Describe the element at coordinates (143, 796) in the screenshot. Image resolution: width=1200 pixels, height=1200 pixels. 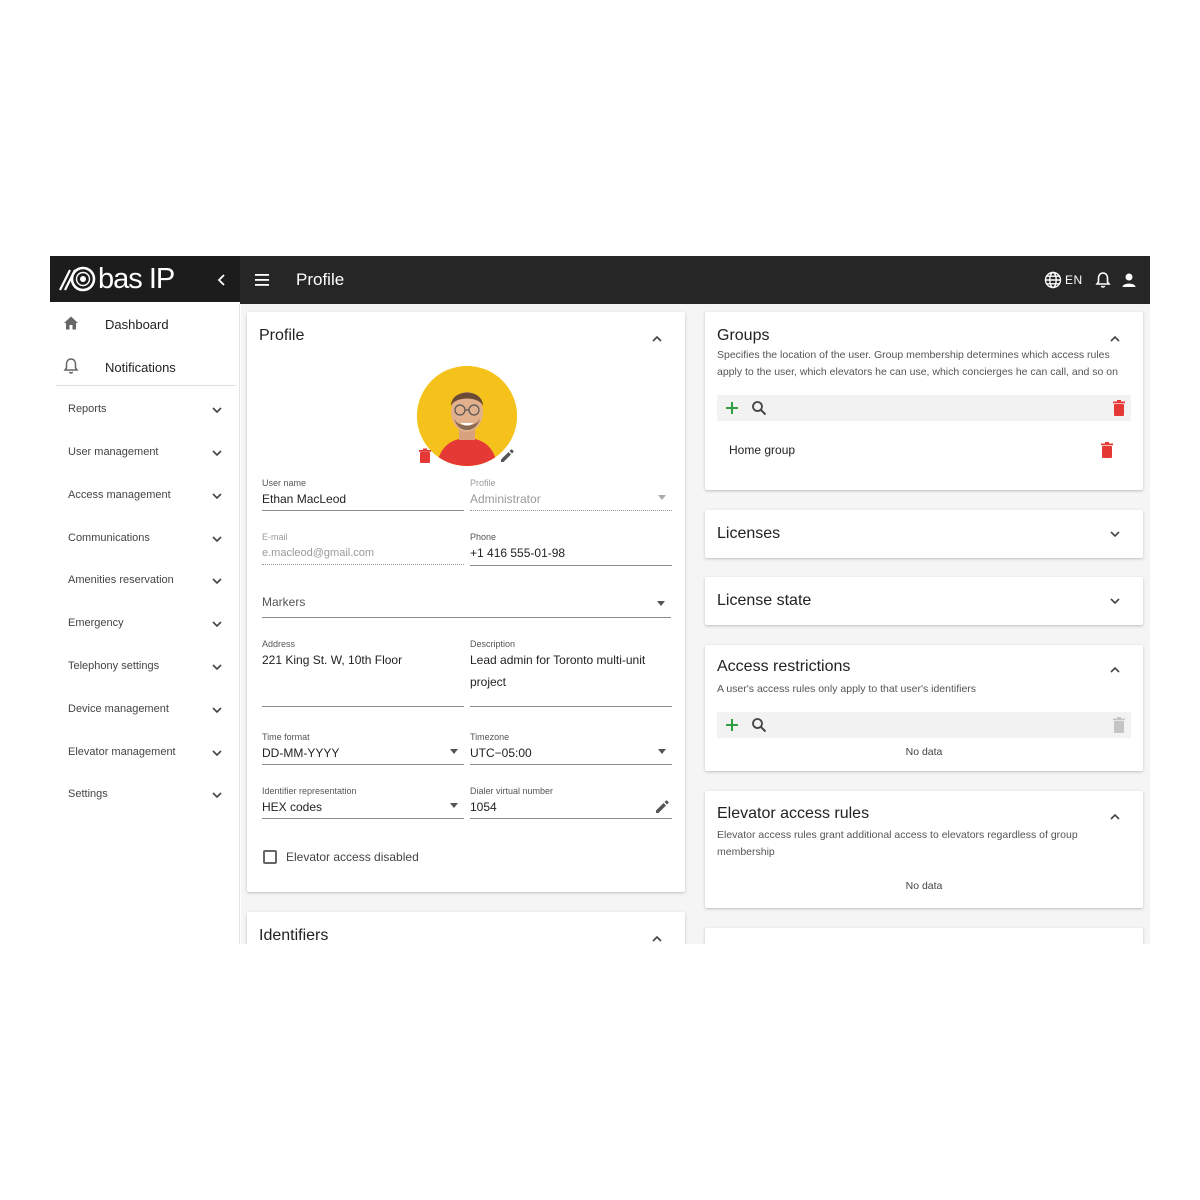
I see `sidebar-item-settings: Settings` at that location.